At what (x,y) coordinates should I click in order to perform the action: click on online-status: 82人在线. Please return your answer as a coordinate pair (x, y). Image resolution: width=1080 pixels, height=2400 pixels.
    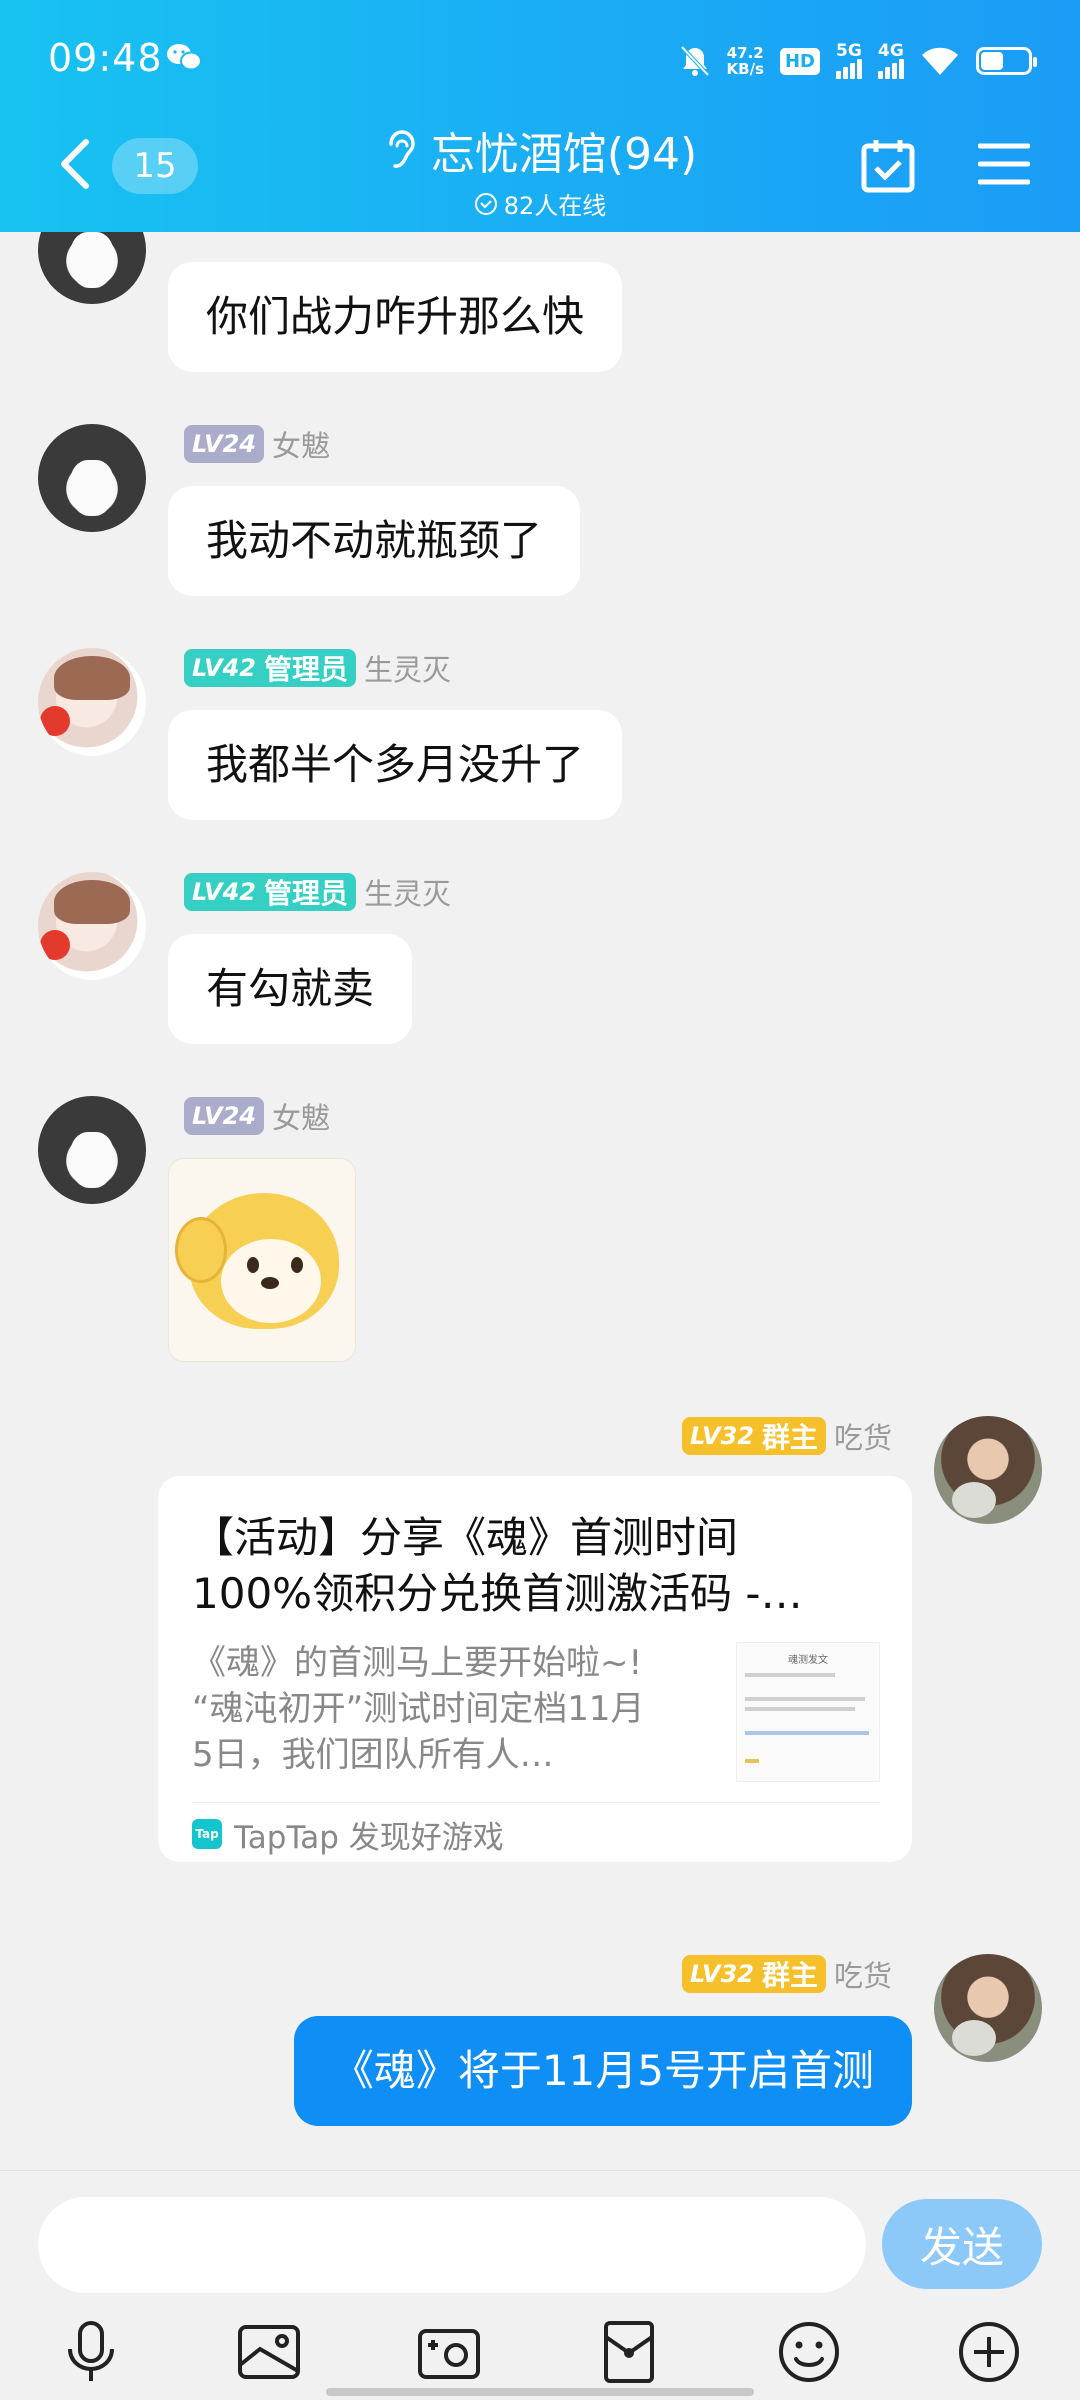
    Looking at the image, I should click on (540, 203).